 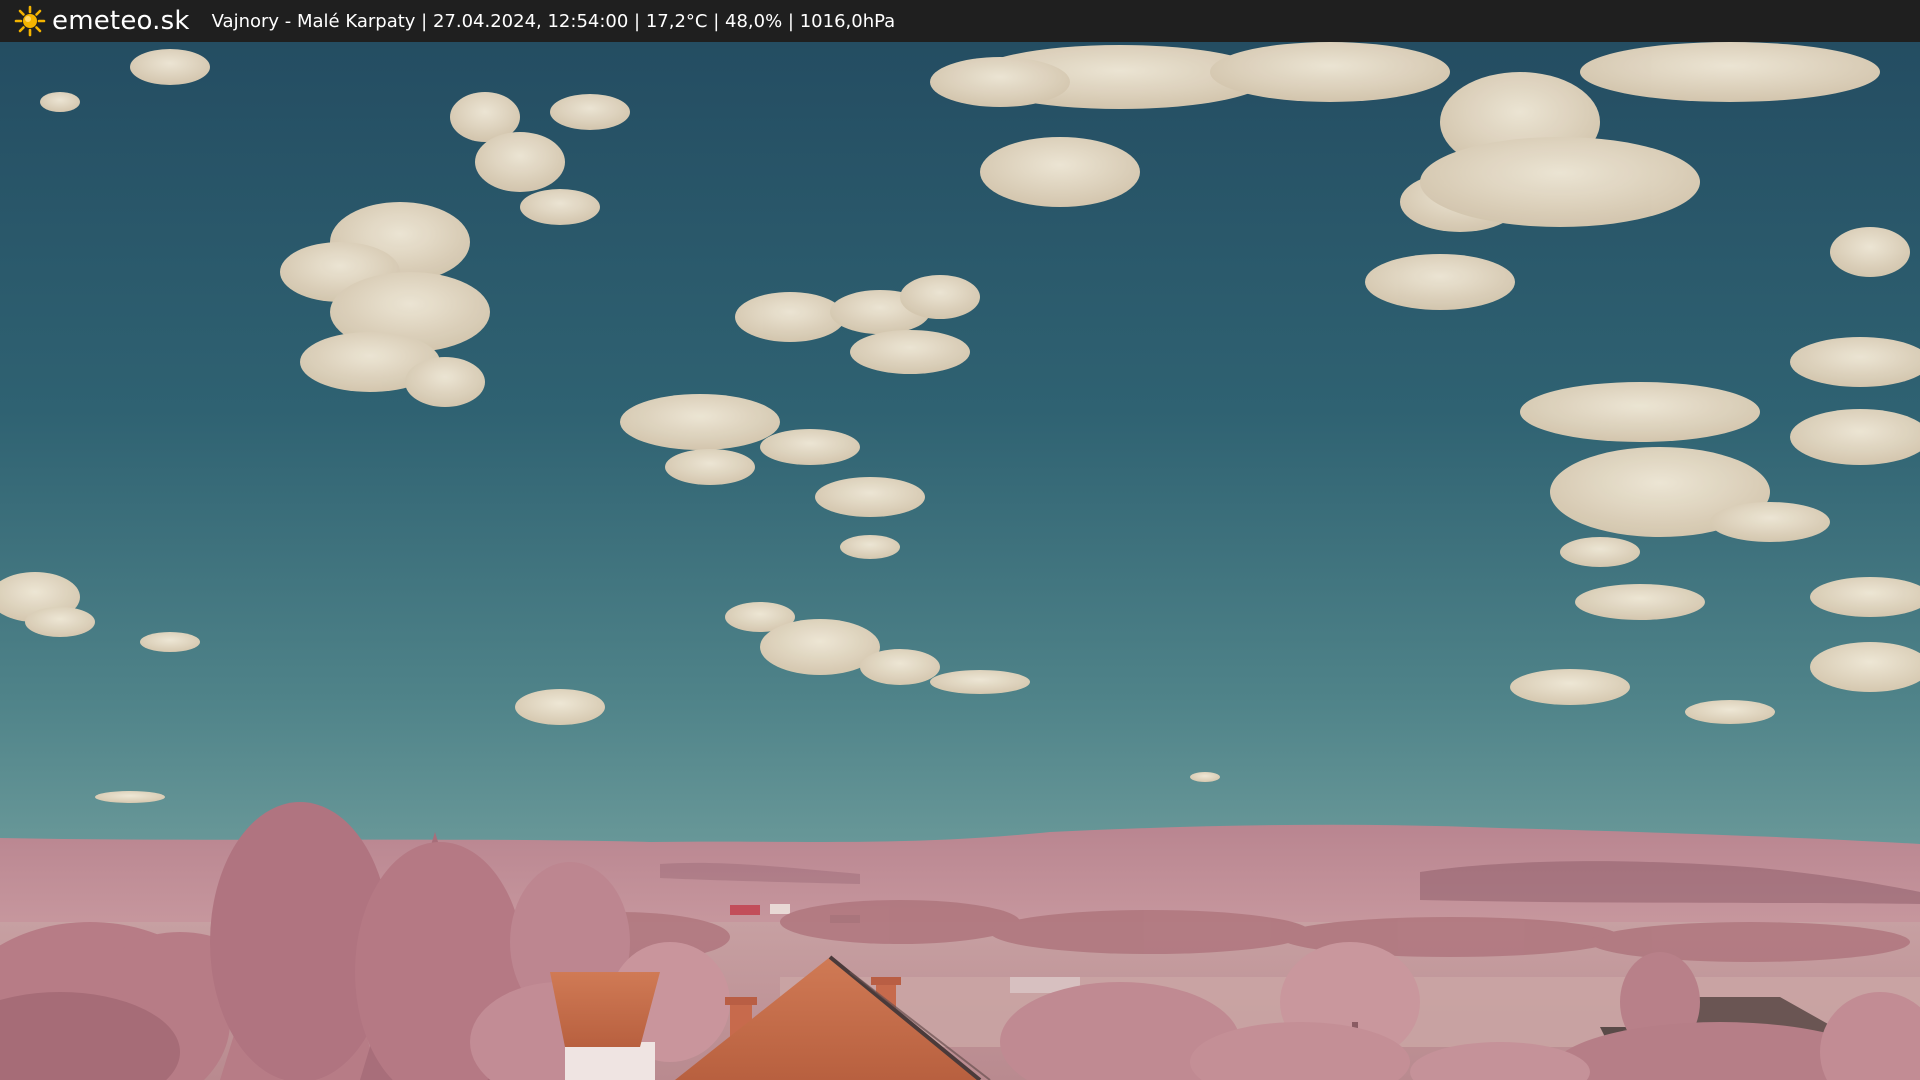 What do you see at coordinates (676, 21) in the screenshot?
I see `temperature-label: 17,2°C` at bounding box center [676, 21].